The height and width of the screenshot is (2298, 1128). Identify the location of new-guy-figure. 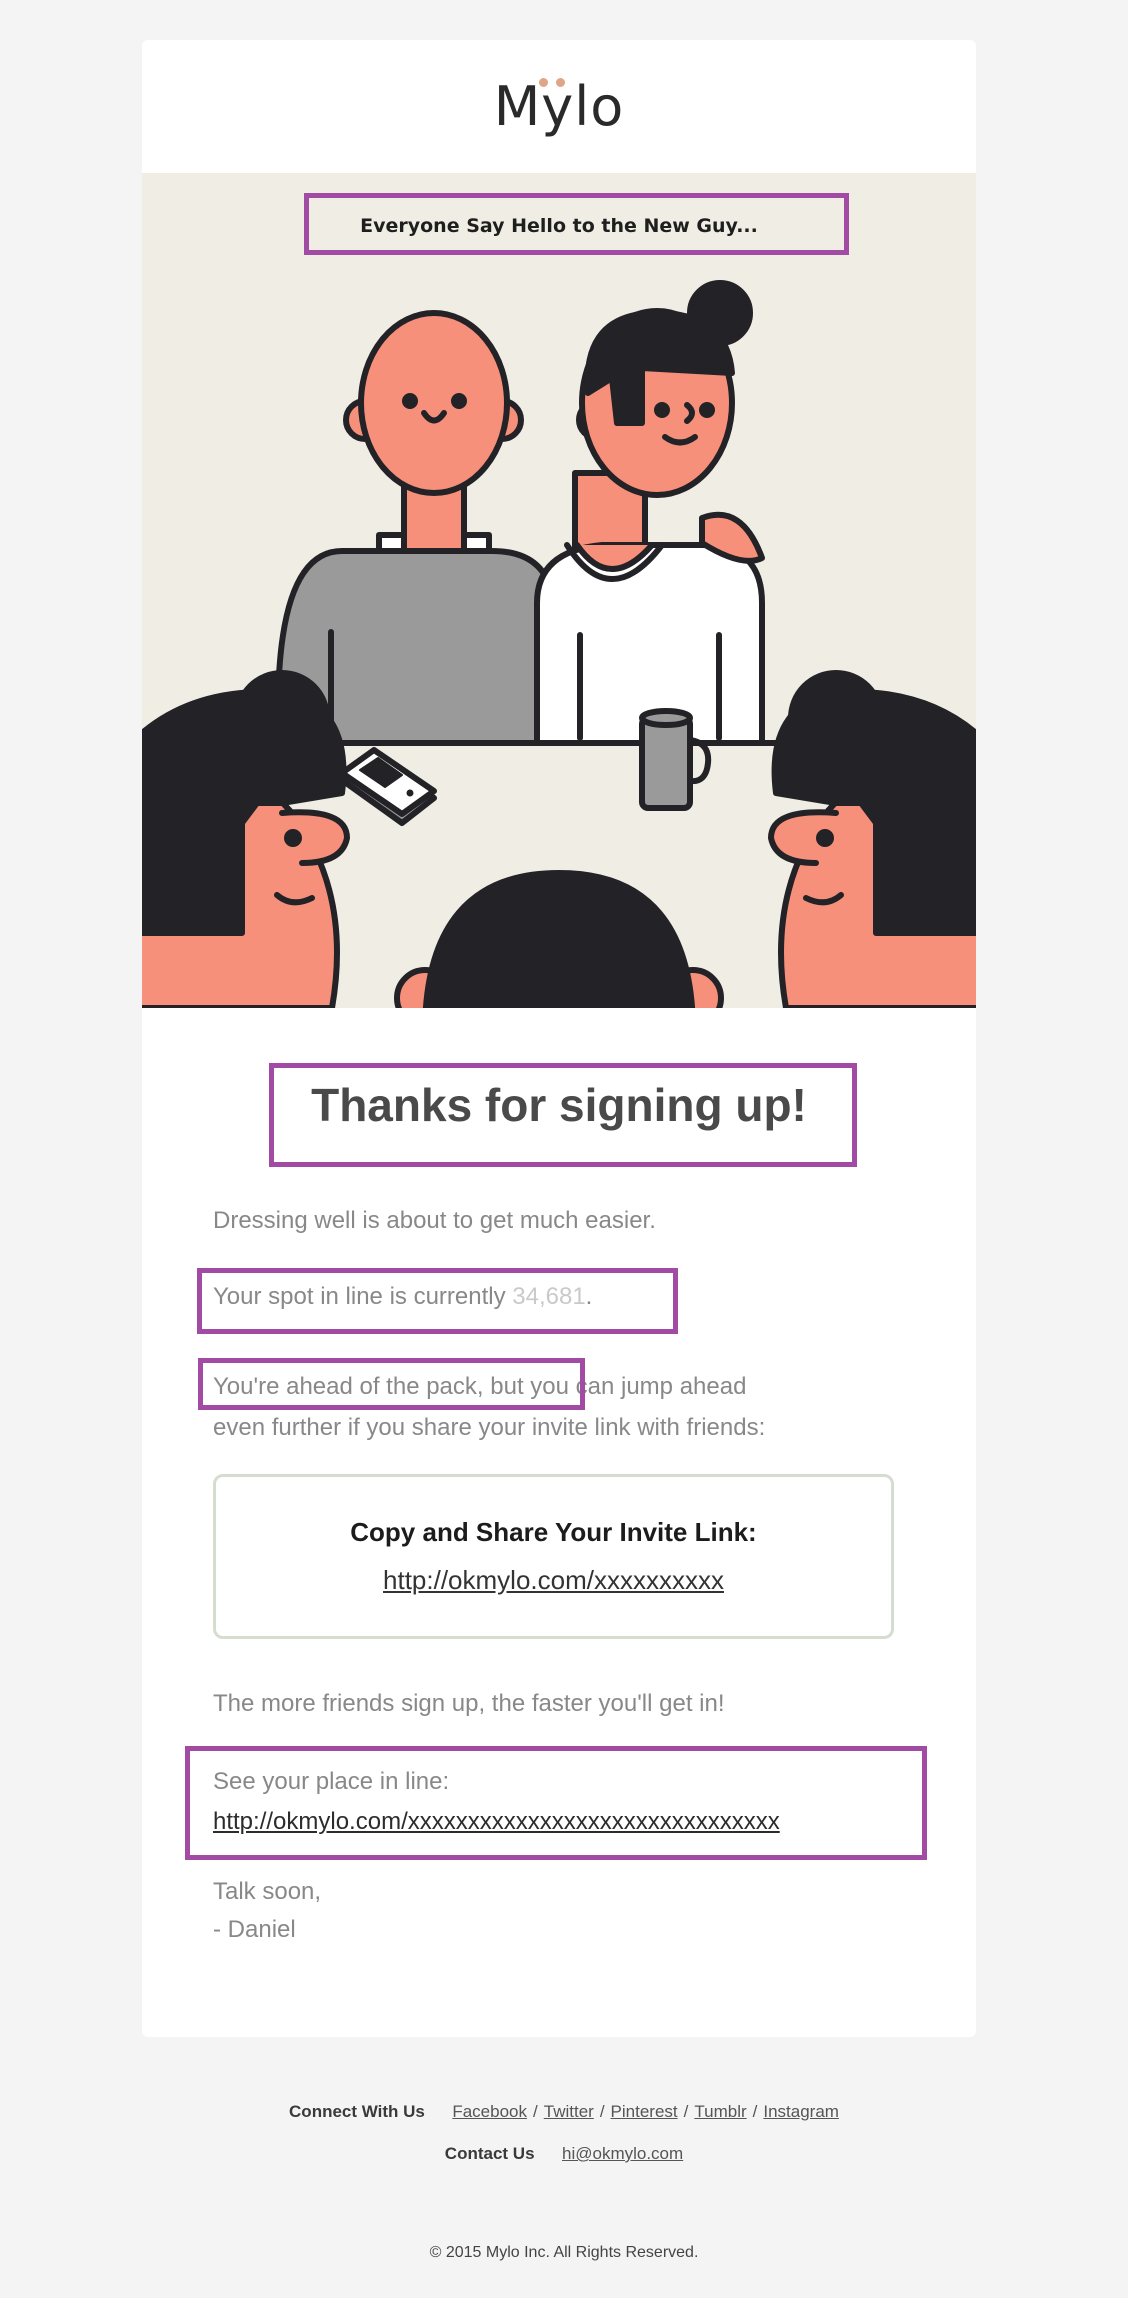
(649, 528).